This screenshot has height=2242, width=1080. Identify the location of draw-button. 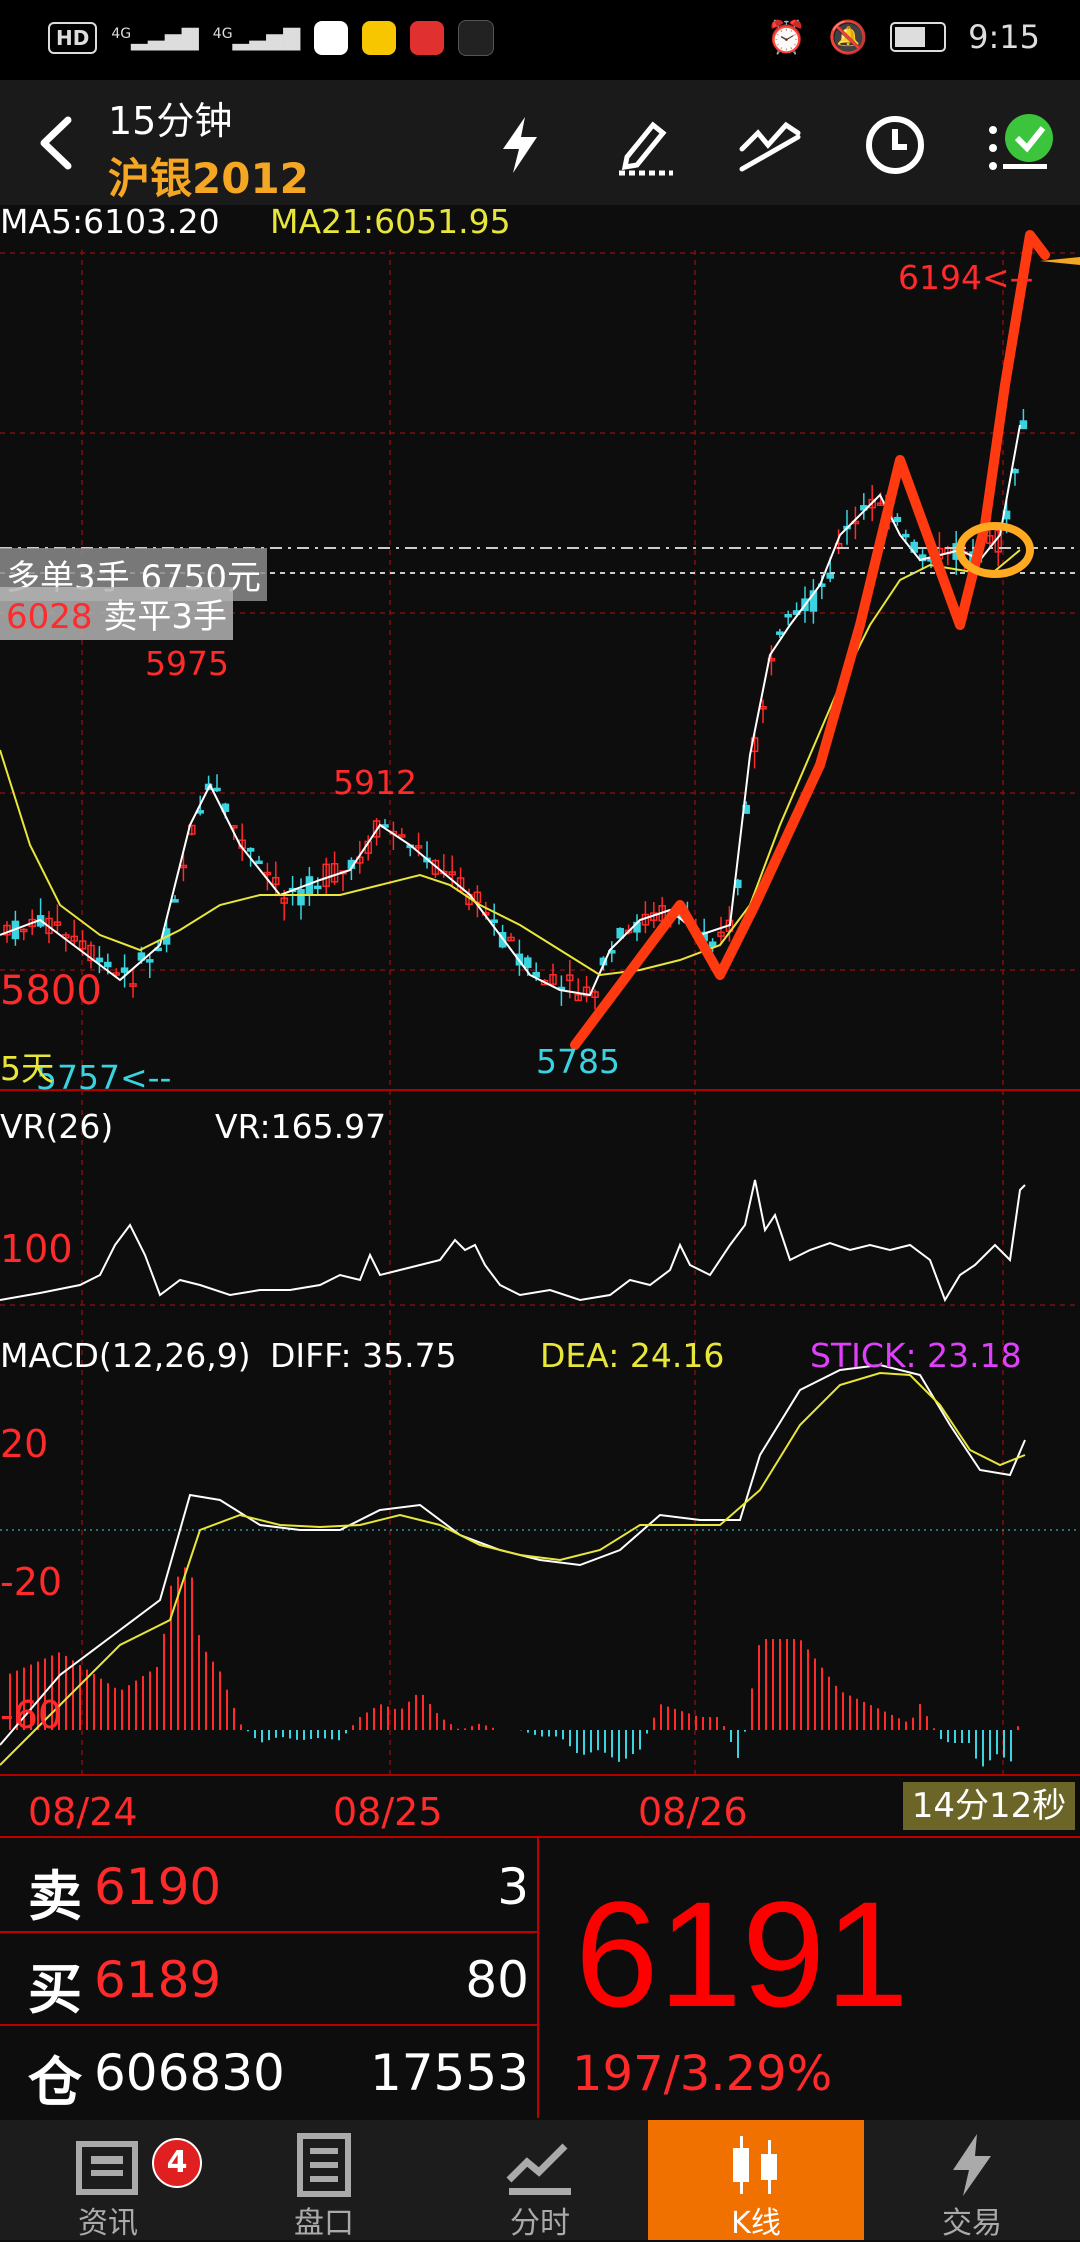
(645, 145).